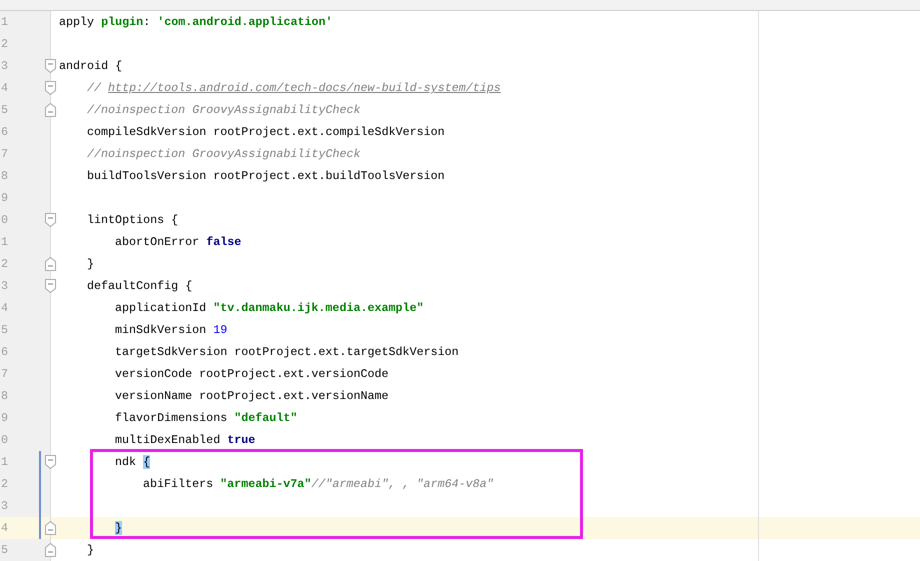 The image size is (920, 561). I want to click on matched-brace: }, so click(118, 528).